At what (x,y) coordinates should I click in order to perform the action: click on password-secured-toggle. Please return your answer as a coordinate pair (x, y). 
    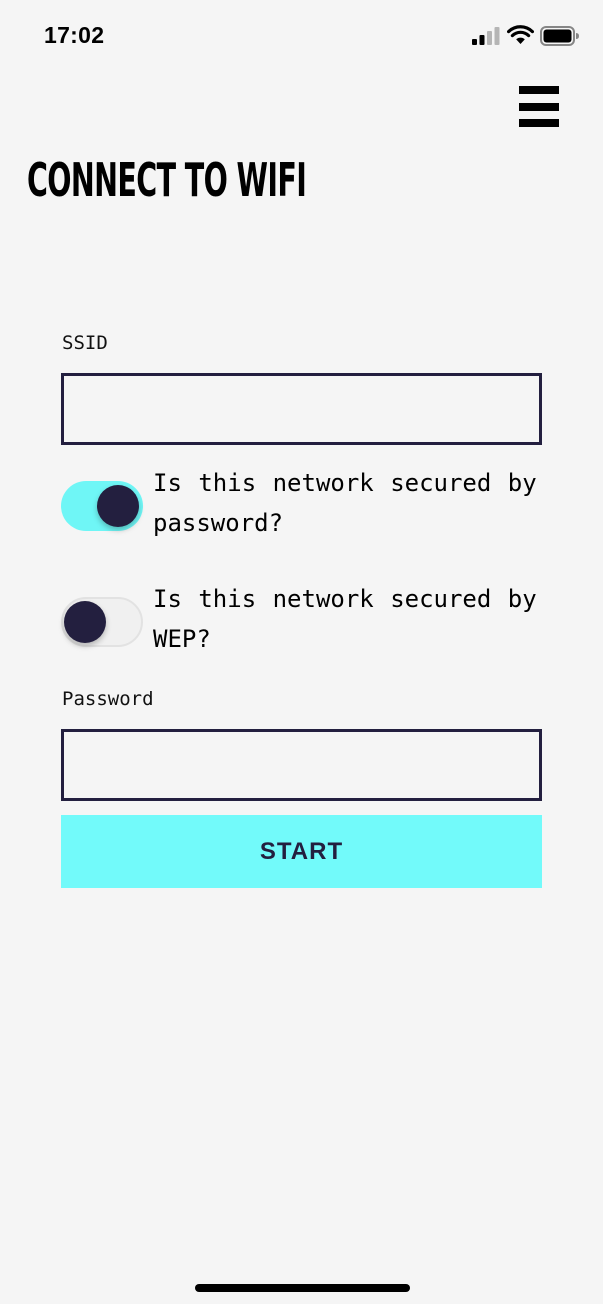
    Looking at the image, I should click on (102, 506).